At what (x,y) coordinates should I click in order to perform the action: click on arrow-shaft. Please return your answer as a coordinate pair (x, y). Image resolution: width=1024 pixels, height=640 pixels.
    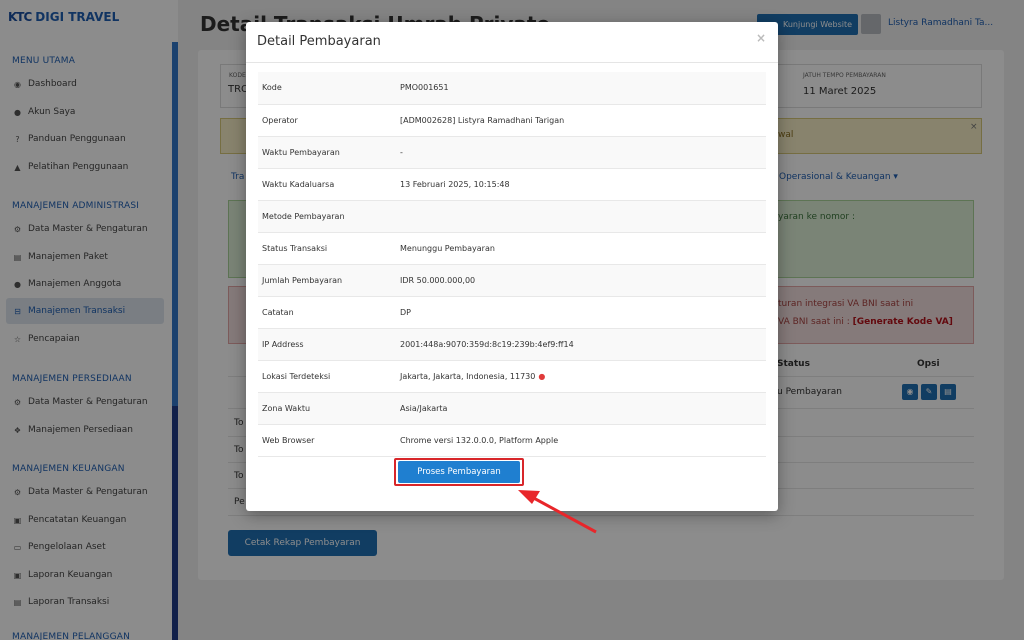
    Looking at the image, I should click on (563, 514).